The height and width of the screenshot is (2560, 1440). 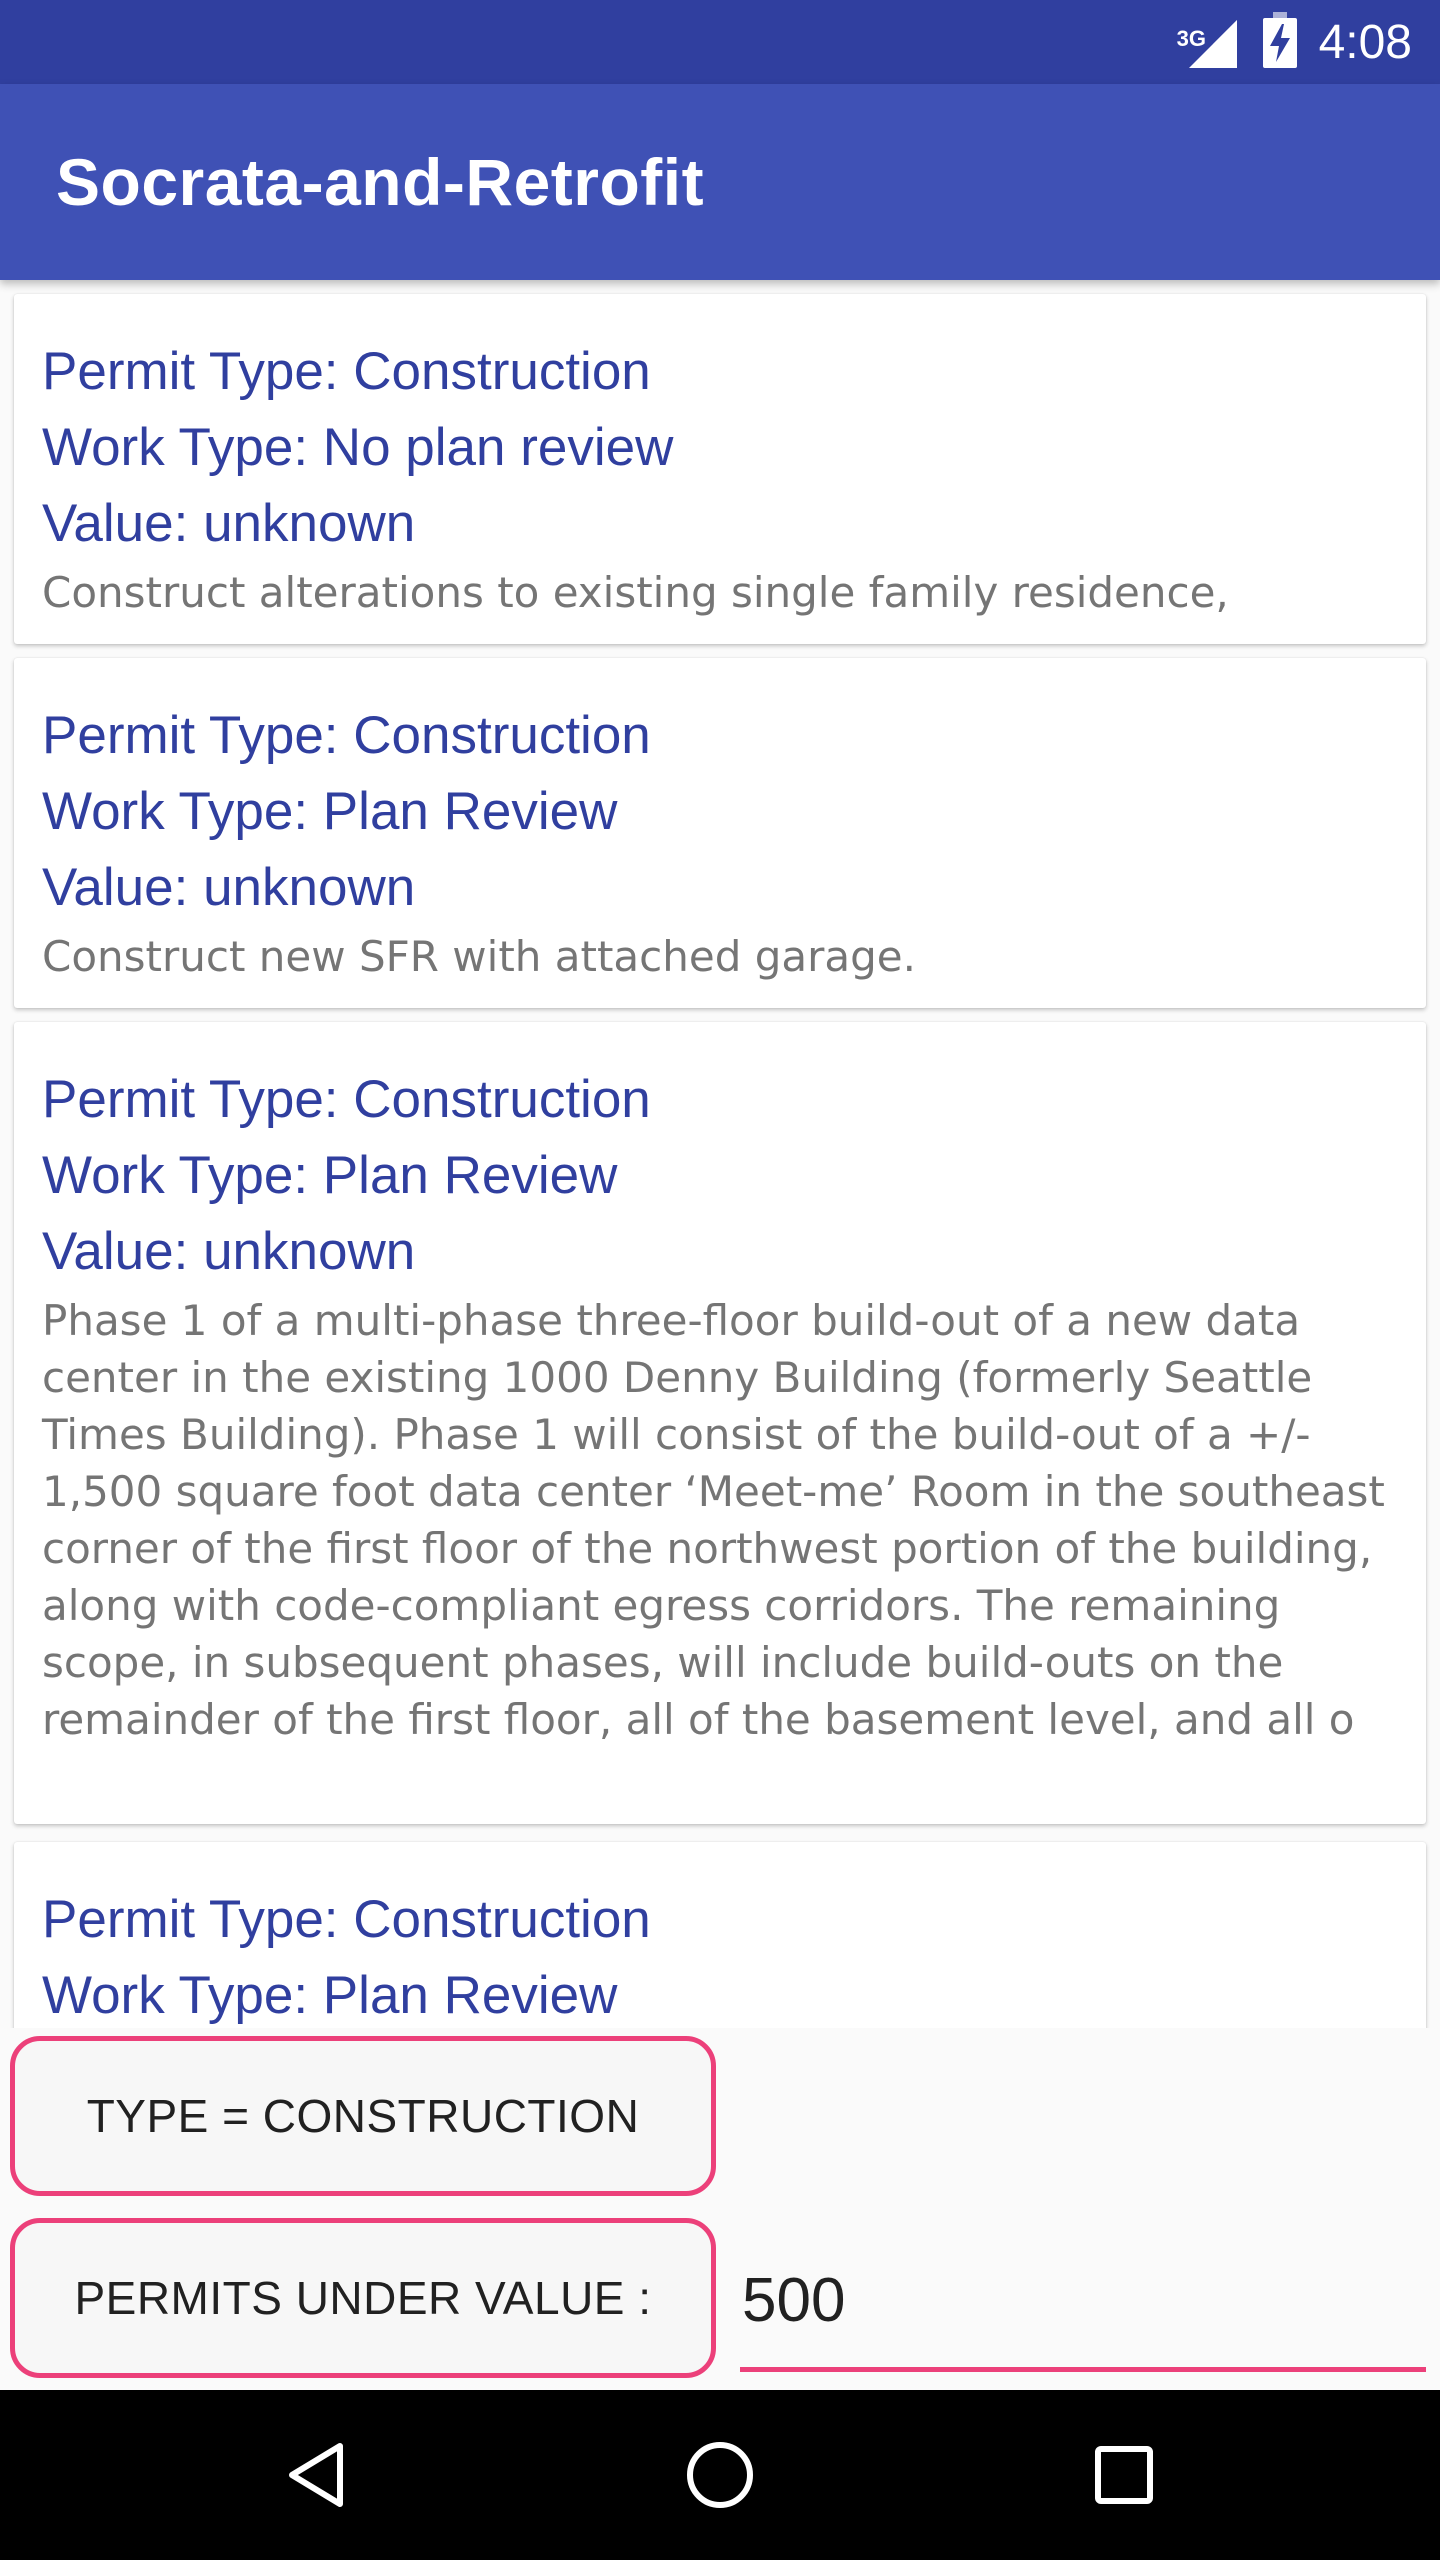 What do you see at coordinates (363, 2116) in the screenshot?
I see `type-filter-button: TYPE = CONSTRUCTION` at bounding box center [363, 2116].